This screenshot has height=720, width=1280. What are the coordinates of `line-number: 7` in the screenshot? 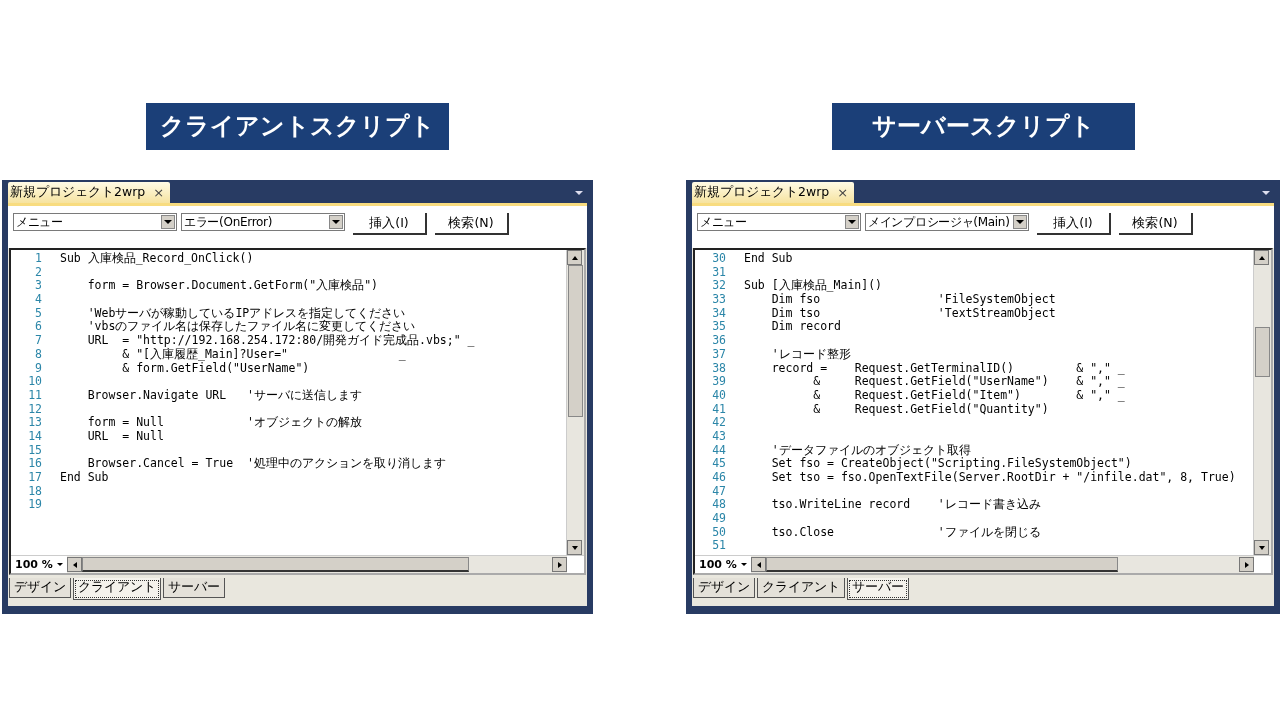 It's located at (38, 341).